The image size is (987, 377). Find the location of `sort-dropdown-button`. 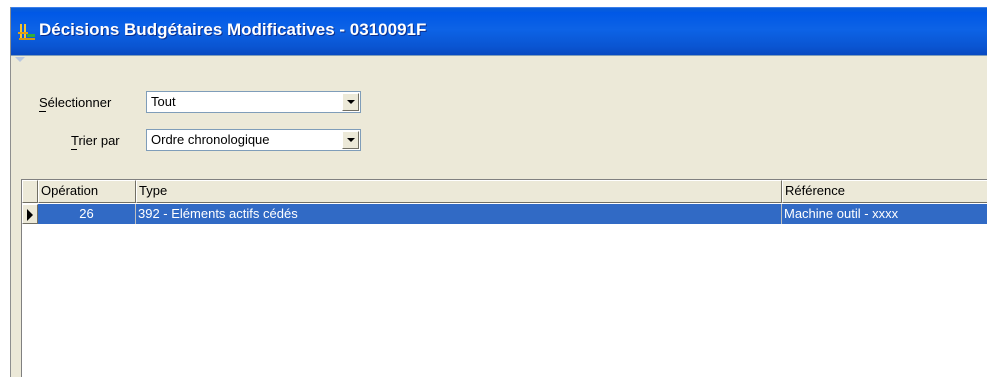

sort-dropdown-button is located at coordinates (350, 140).